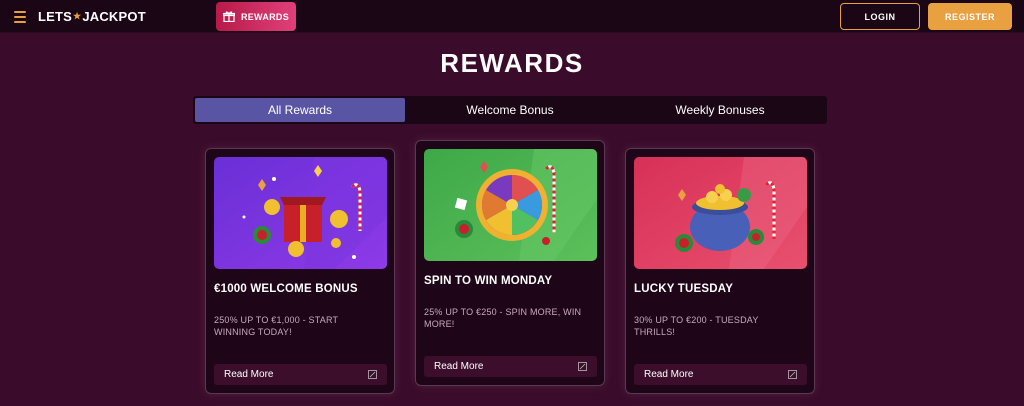  Describe the element at coordinates (228, 16) in the screenshot. I see `gift-icon` at that location.